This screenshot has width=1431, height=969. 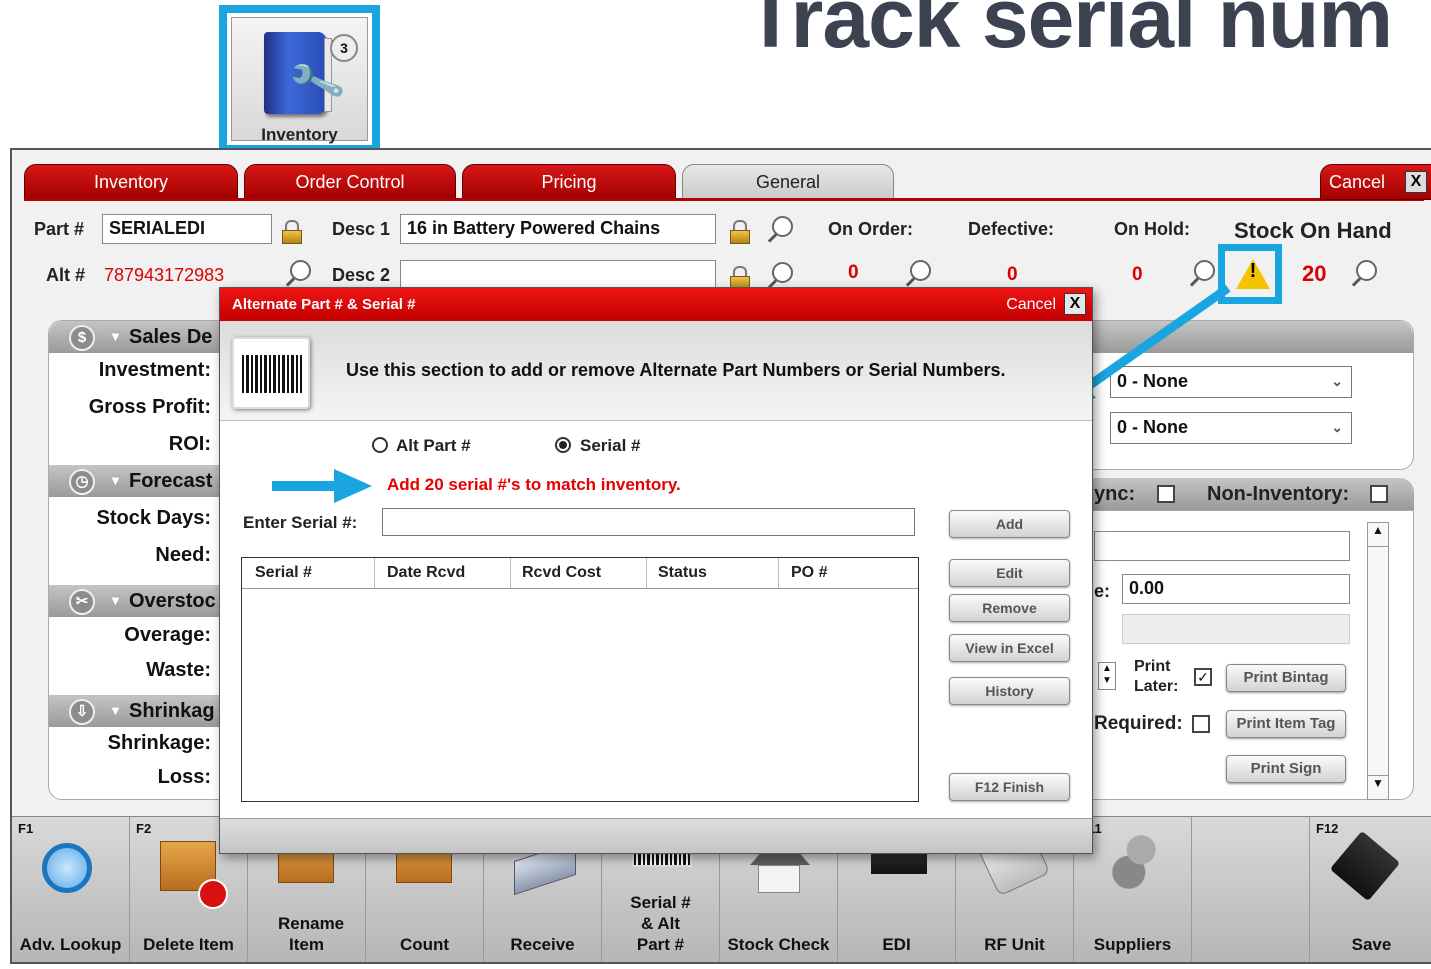 What do you see at coordinates (82, 602) in the screenshot?
I see `tools-icon: ✂` at bounding box center [82, 602].